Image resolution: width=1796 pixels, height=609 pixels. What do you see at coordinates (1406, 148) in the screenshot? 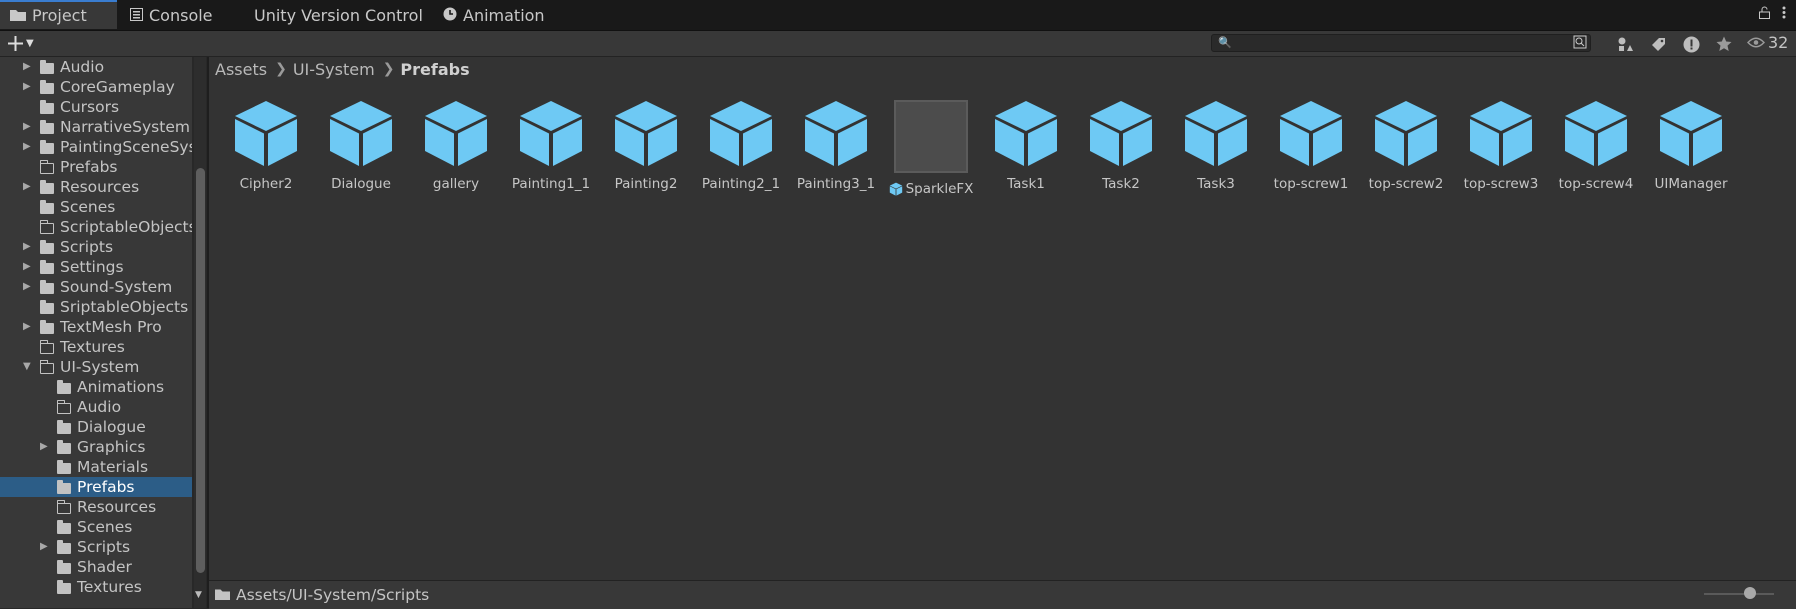
I see `asset-item: top-screw2` at bounding box center [1406, 148].